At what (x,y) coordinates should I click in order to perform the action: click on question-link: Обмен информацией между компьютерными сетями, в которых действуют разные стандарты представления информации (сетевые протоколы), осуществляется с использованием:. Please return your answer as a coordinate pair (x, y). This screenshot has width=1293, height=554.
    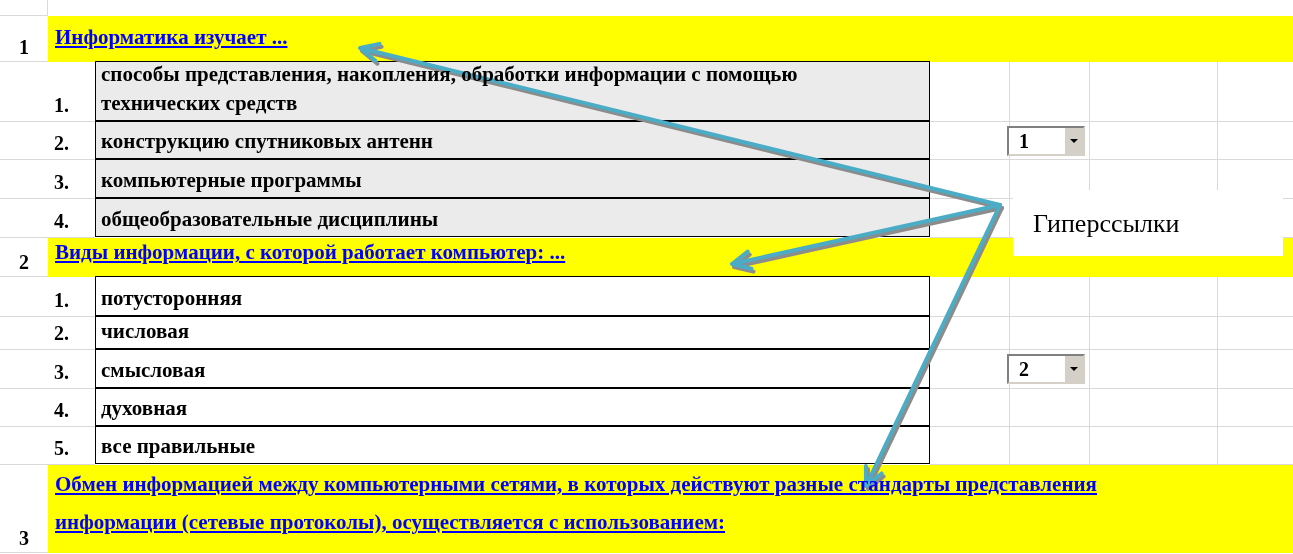
    Looking at the image, I should click on (597, 506).